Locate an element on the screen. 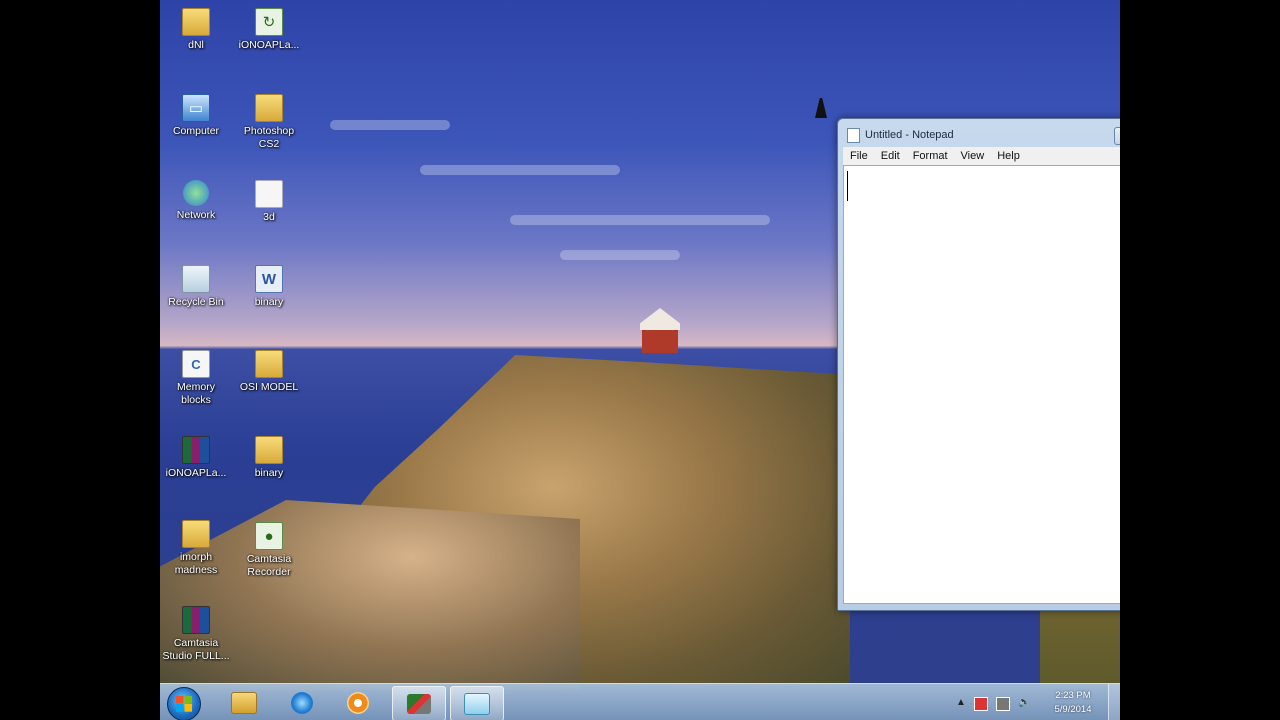 The image size is (1280, 720). desktop-icon: C Memory blocks is located at coordinates (196, 378).